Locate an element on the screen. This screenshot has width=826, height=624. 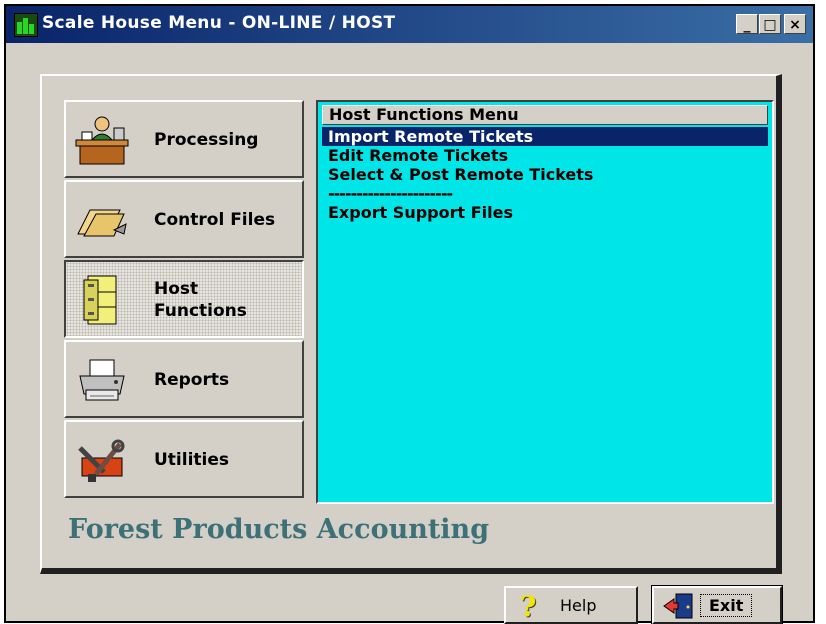
folder-icon is located at coordinates (102, 223).